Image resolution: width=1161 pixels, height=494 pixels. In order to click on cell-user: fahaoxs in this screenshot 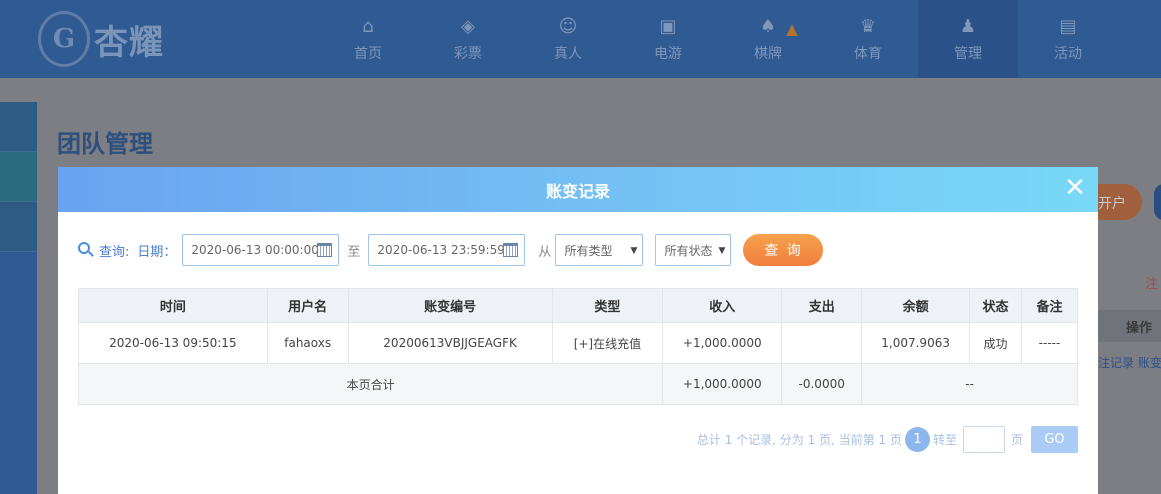, I will do `click(307, 343)`.